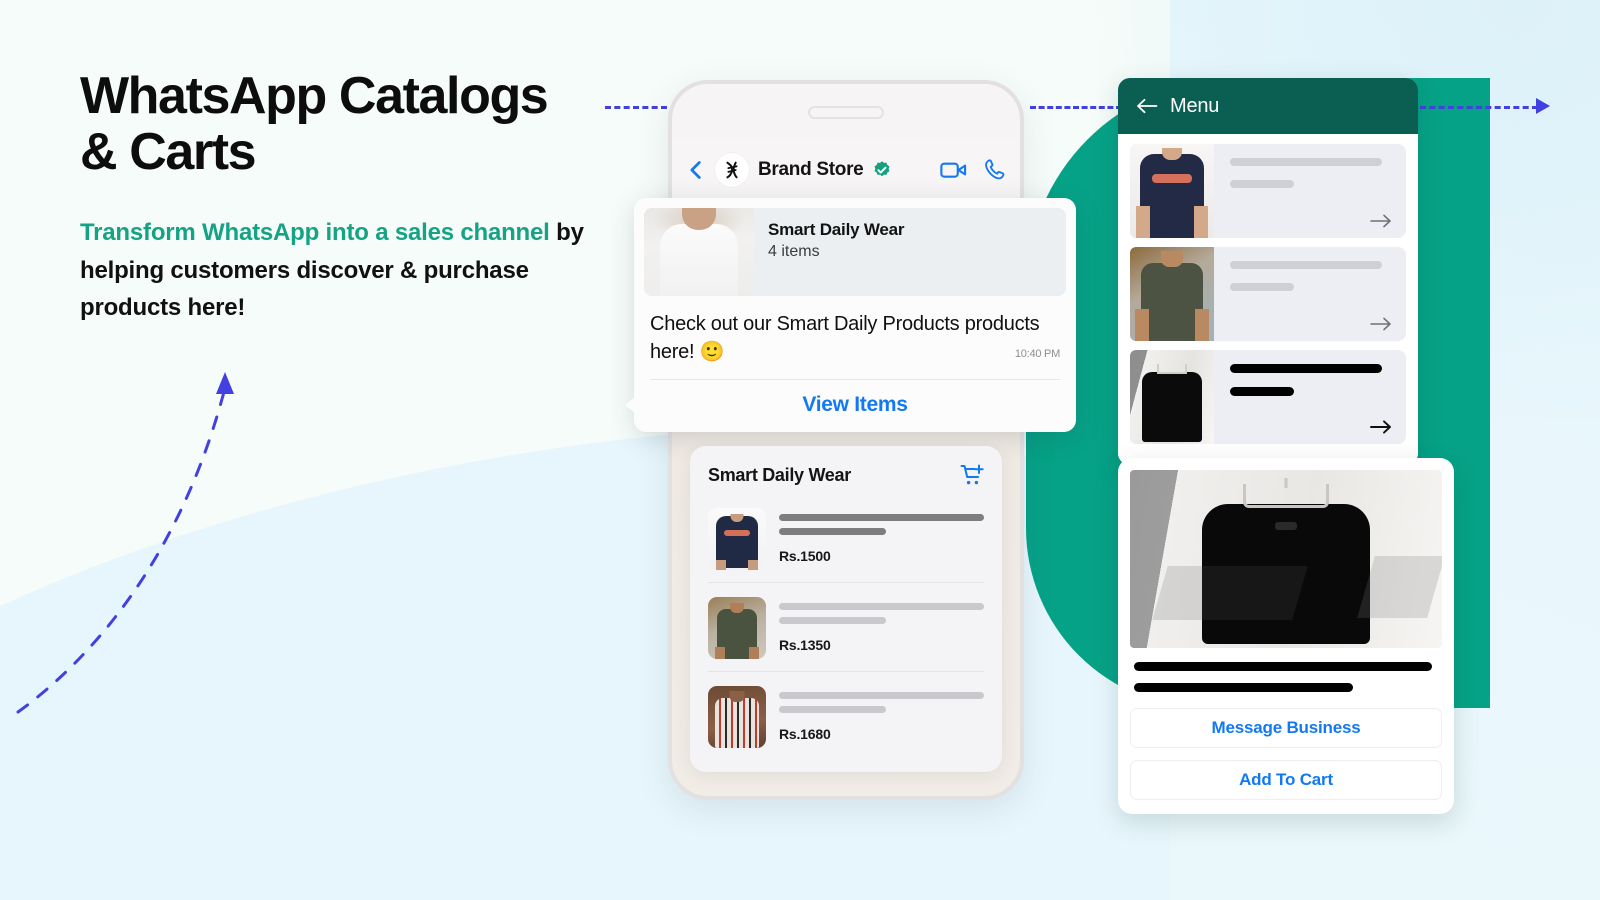 This screenshot has width=1600, height=900. I want to click on dashed-connector-right, so click(1479, 107).